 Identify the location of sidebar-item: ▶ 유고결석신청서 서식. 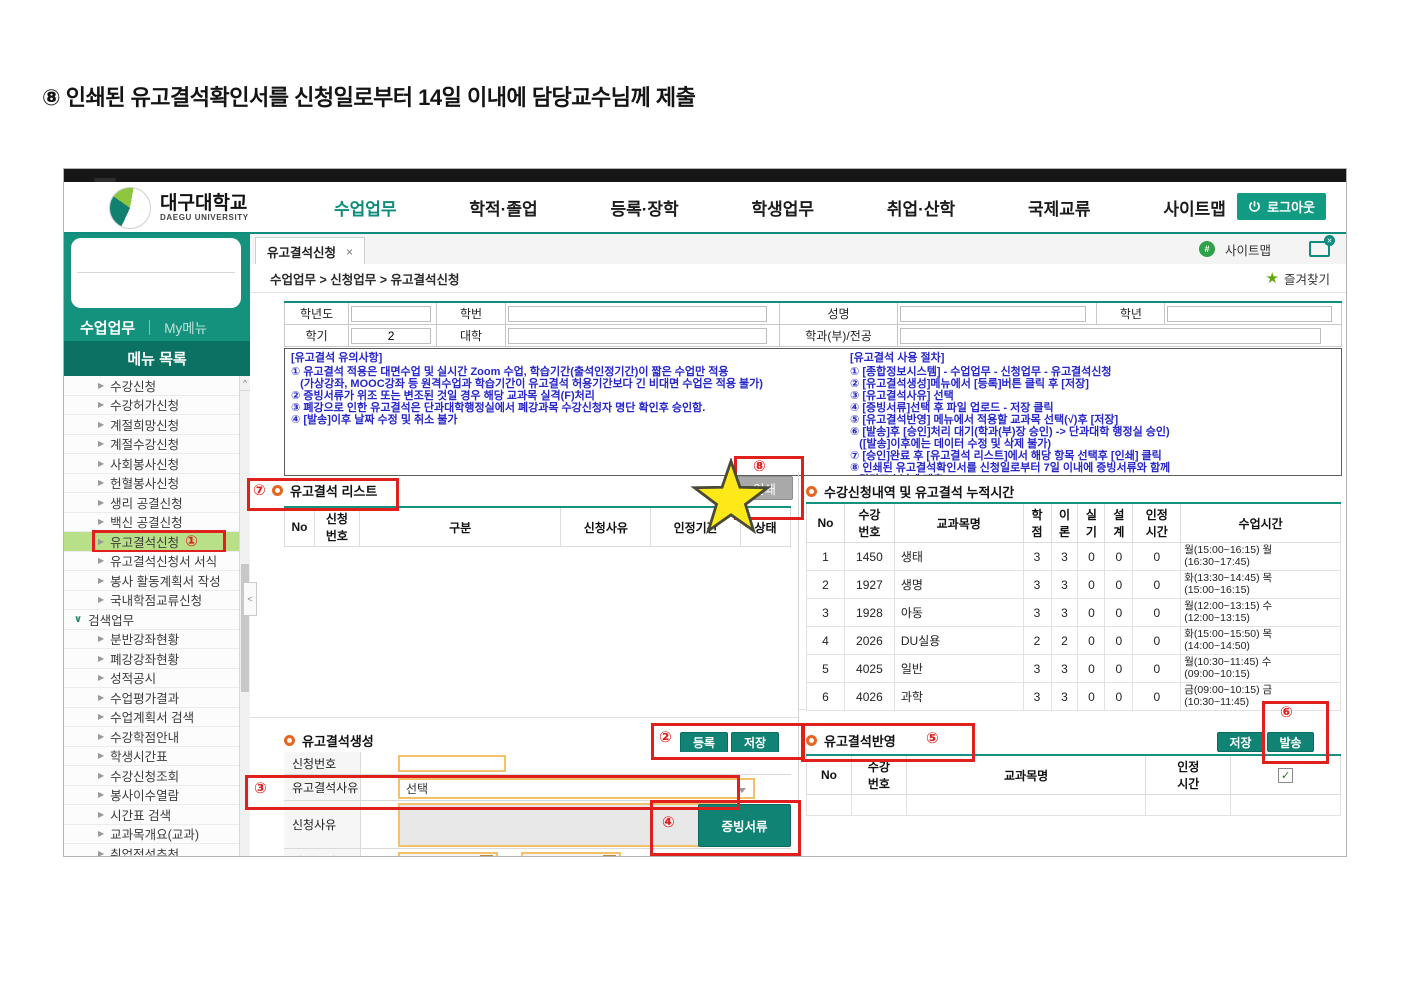
(157, 561).